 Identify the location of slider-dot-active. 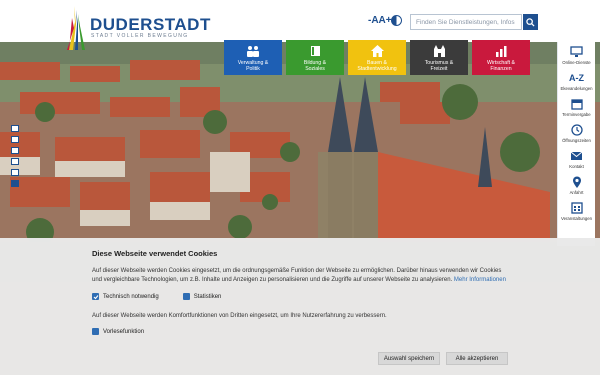
(15, 183).